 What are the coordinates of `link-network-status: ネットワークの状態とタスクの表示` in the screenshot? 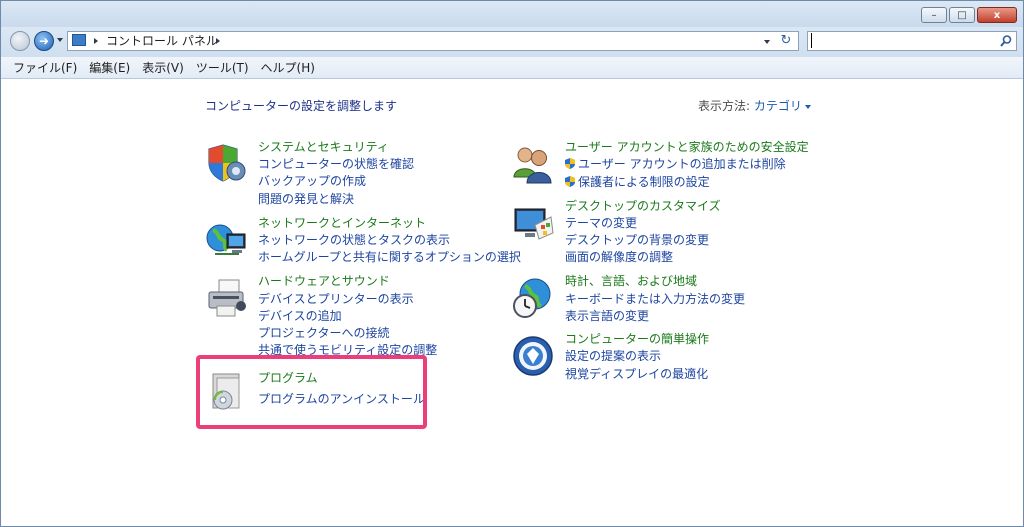 It's located at (354, 240).